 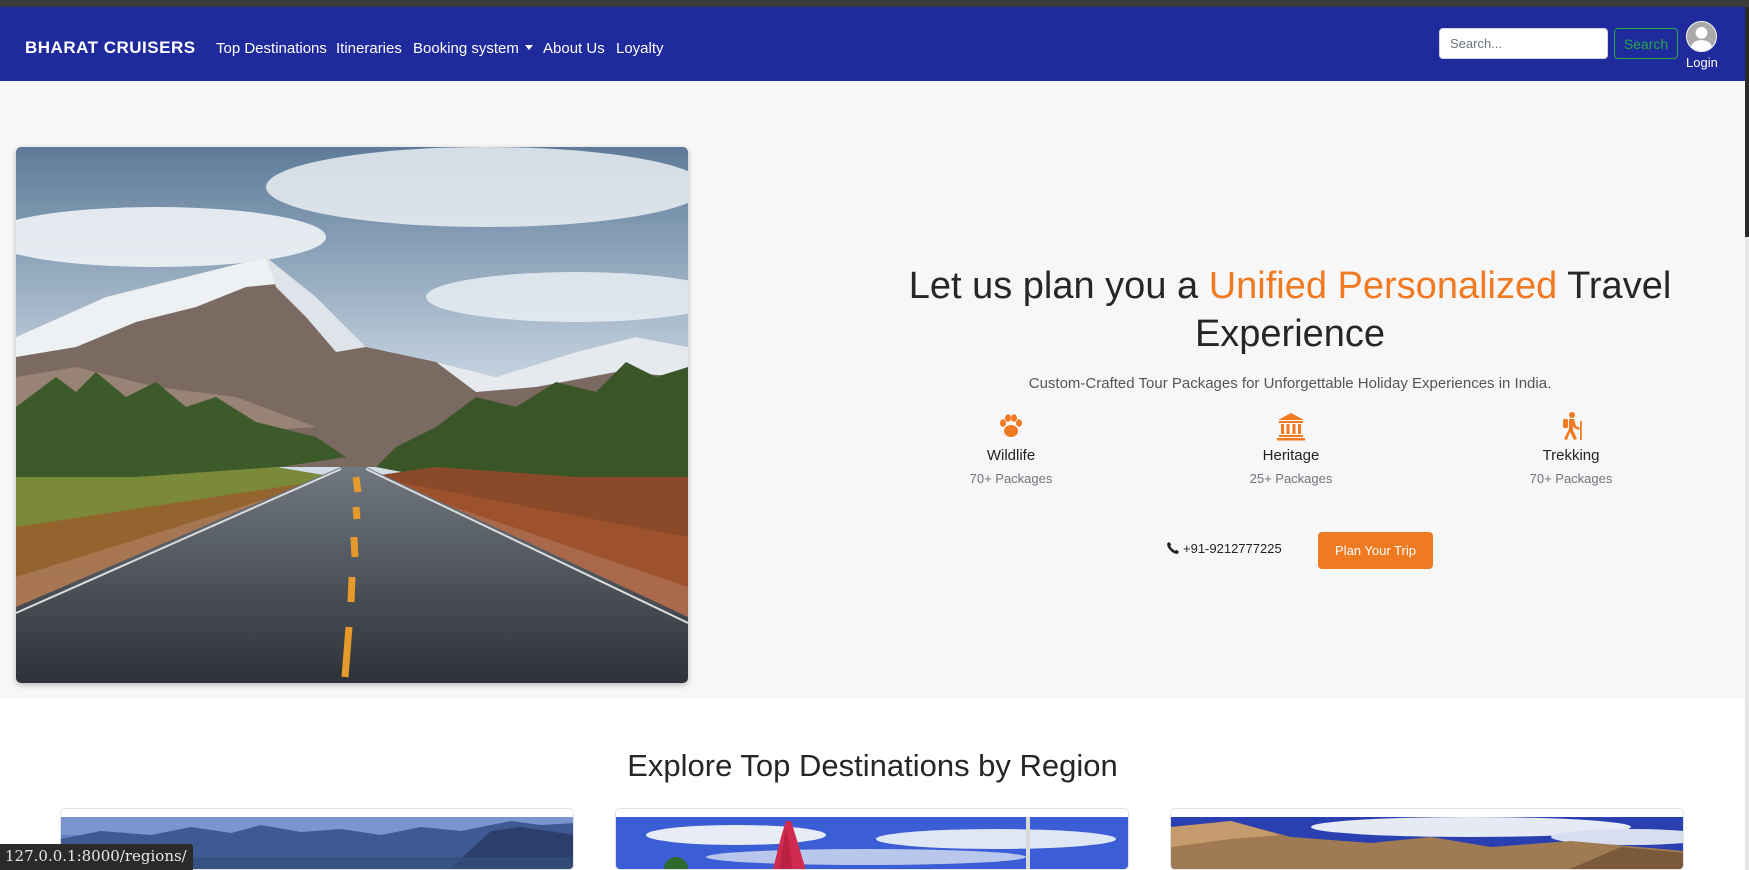 I want to click on nav-booking-system-dropdown: Booking system, so click(x=473, y=48).